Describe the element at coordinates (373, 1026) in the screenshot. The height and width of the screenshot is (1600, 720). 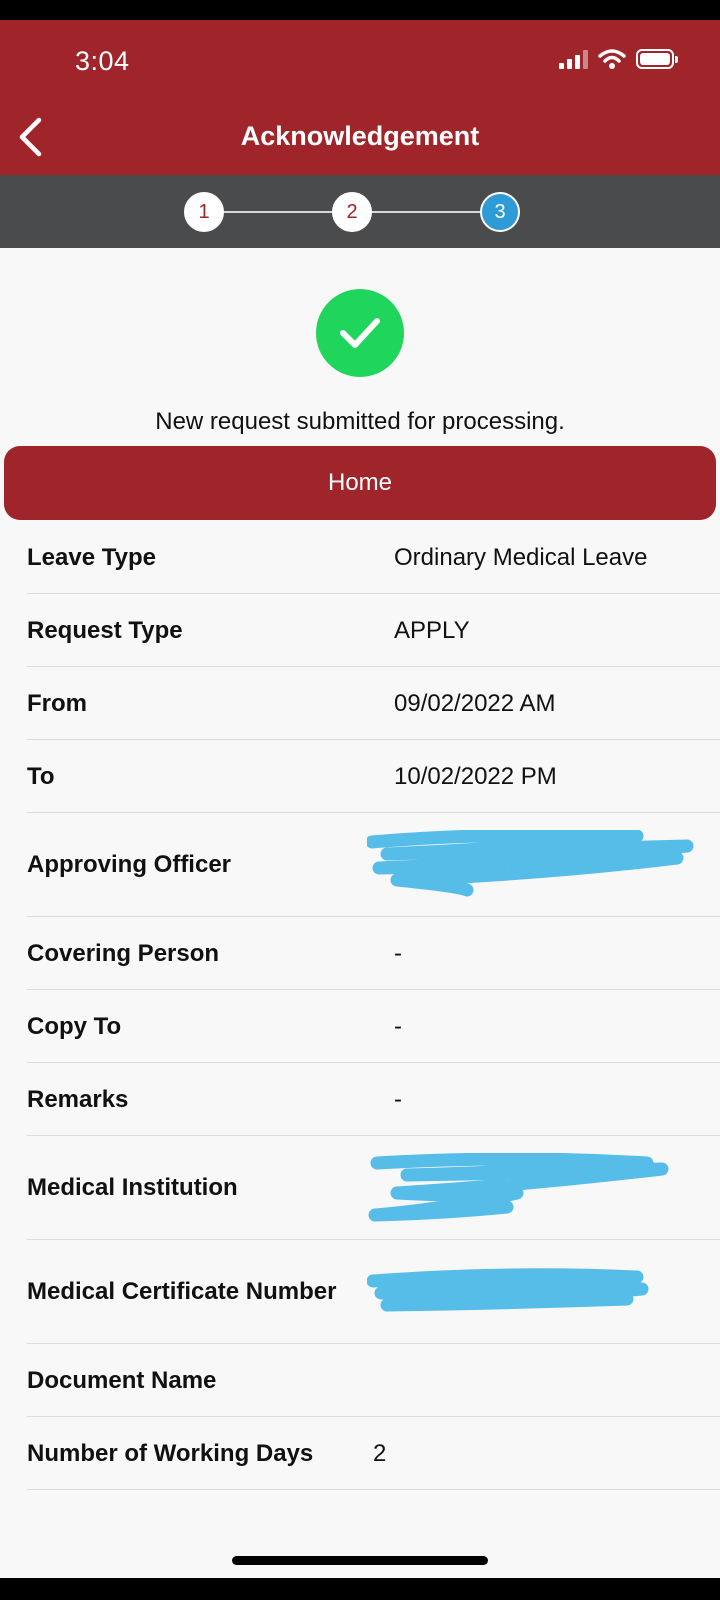
I see `detail-row-copy-to: Copy To -` at that location.